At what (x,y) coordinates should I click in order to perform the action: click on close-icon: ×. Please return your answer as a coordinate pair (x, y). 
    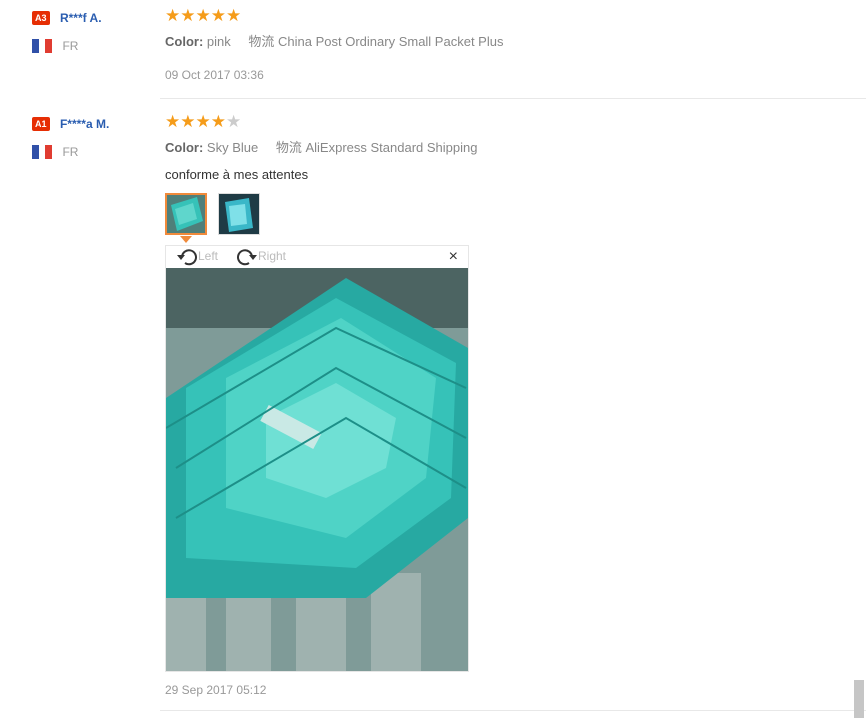
    Looking at the image, I should click on (453, 257).